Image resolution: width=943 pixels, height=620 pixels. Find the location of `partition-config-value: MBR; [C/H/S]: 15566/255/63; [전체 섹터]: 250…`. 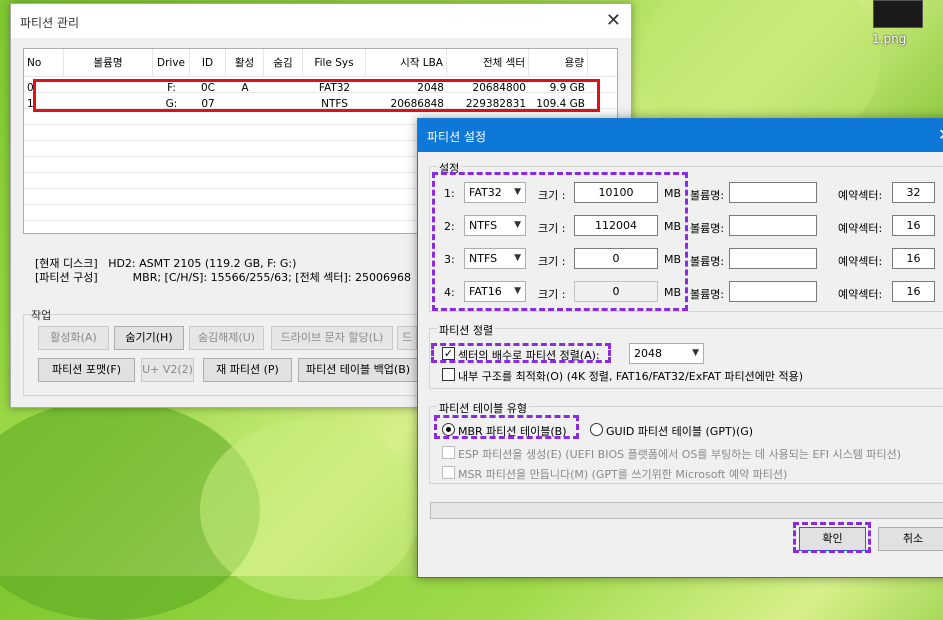

partition-config-value: MBR; [C/H/S]: 15566/255/63; [전체 섹터]: 250… is located at coordinates (272, 277).